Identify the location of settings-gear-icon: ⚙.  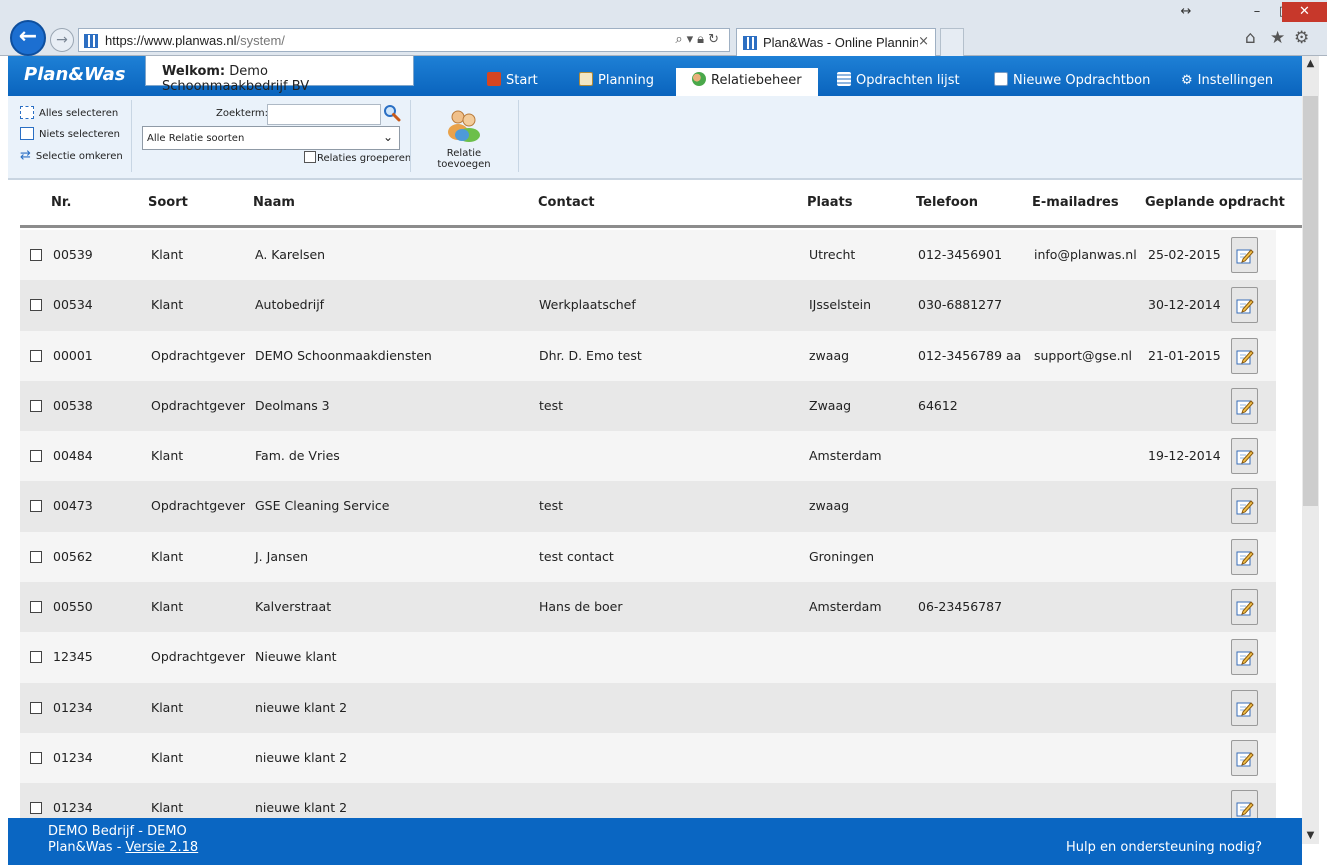
(1301, 38).